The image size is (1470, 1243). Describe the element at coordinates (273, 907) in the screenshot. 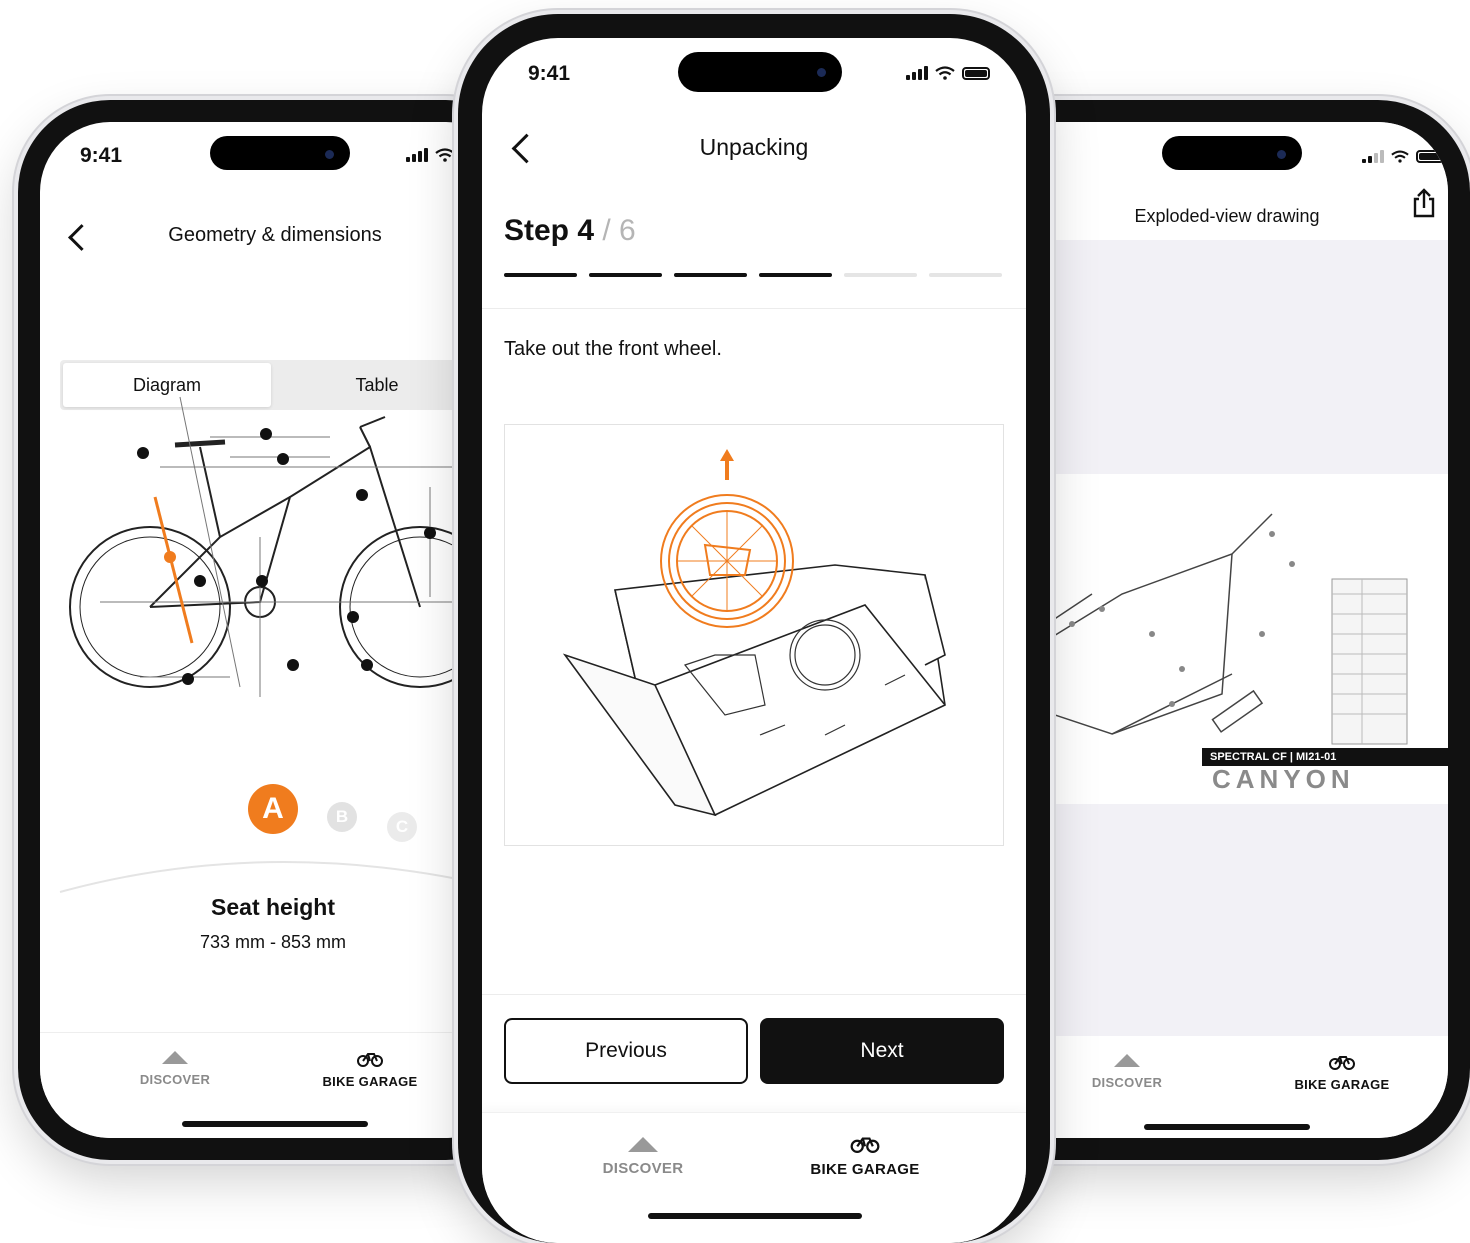

I see `measure-name: Seat height` at that location.